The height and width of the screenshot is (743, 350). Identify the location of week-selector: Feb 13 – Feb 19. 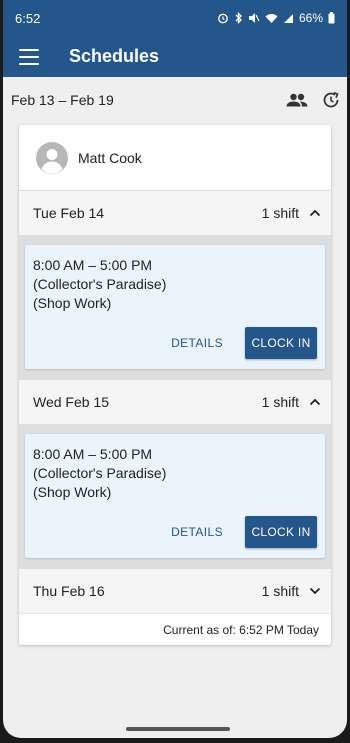
(175, 100).